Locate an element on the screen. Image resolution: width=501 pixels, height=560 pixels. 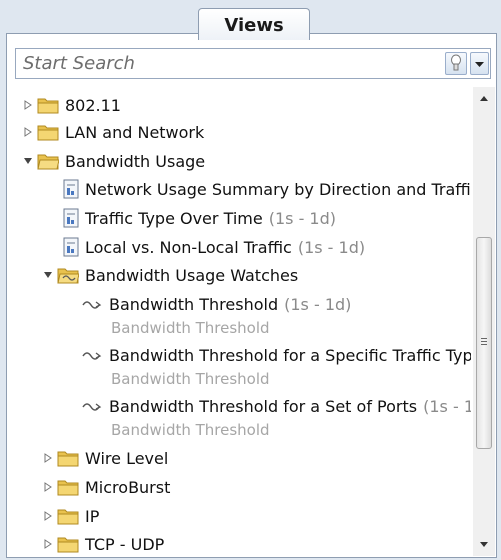
tree-item-label: MicroBurst is located at coordinates (128, 487).